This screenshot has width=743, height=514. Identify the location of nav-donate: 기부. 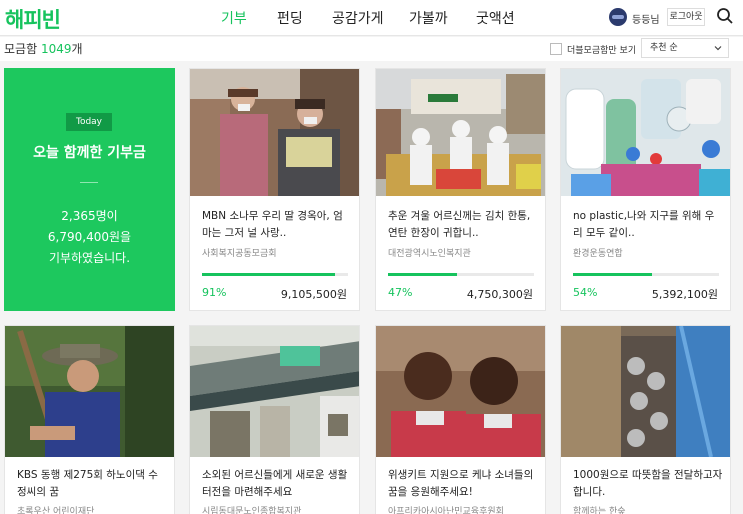
(234, 18).